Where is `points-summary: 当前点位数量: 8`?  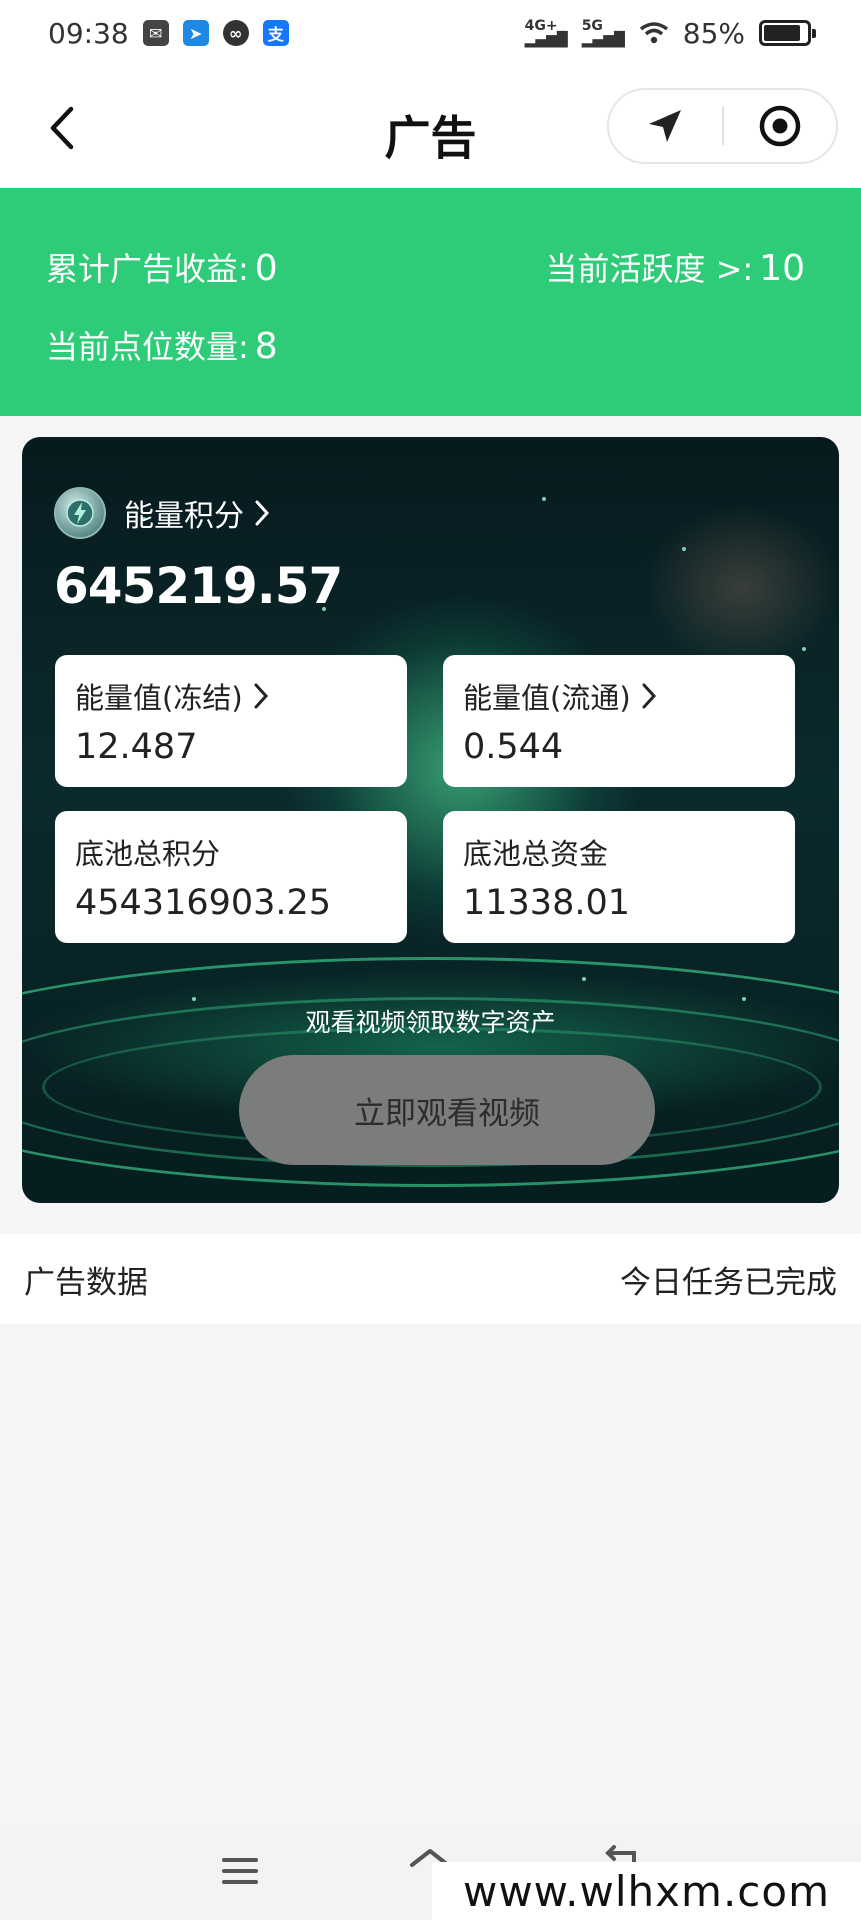 points-summary: 当前点位数量: 8 is located at coordinates (162, 345).